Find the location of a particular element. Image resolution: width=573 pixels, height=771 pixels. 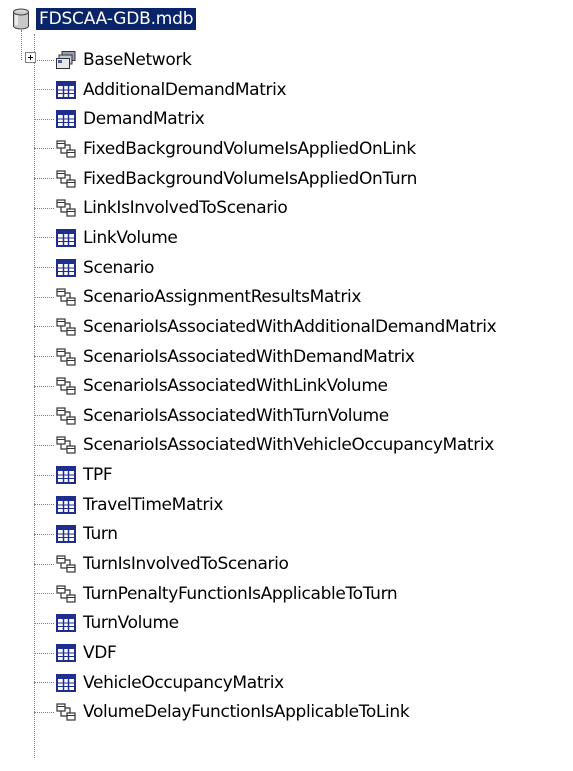

tree-item-label: FixedBackgroundVolumeIsAppliedOnTurn is located at coordinates (250, 178).